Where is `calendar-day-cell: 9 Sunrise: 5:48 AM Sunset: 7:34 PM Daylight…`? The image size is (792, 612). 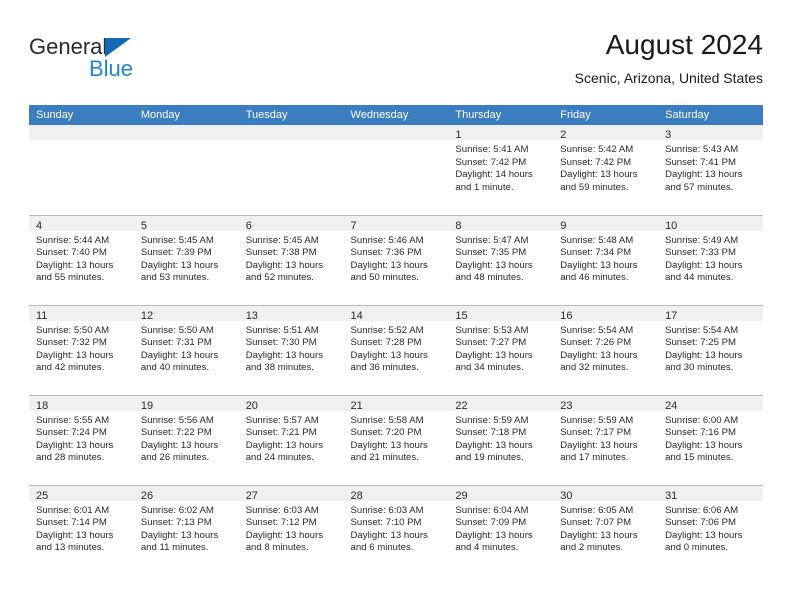
calendar-day-cell: 9 Sunrise: 5:48 AM Sunset: 7:34 PM Daylight… is located at coordinates (606, 259).